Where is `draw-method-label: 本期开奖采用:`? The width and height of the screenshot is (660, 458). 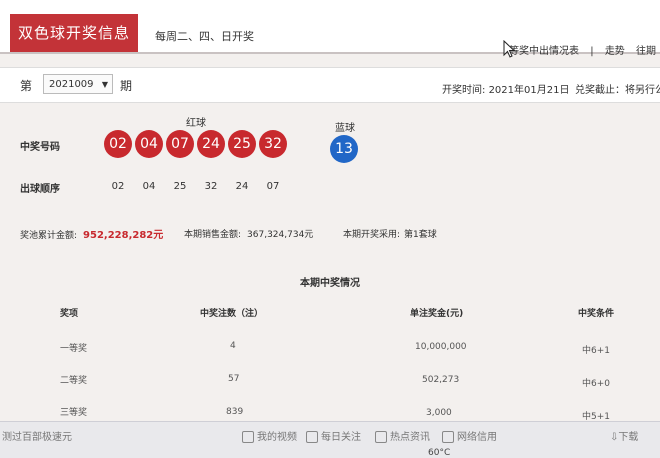 draw-method-label: 本期开奖采用: is located at coordinates (372, 235).